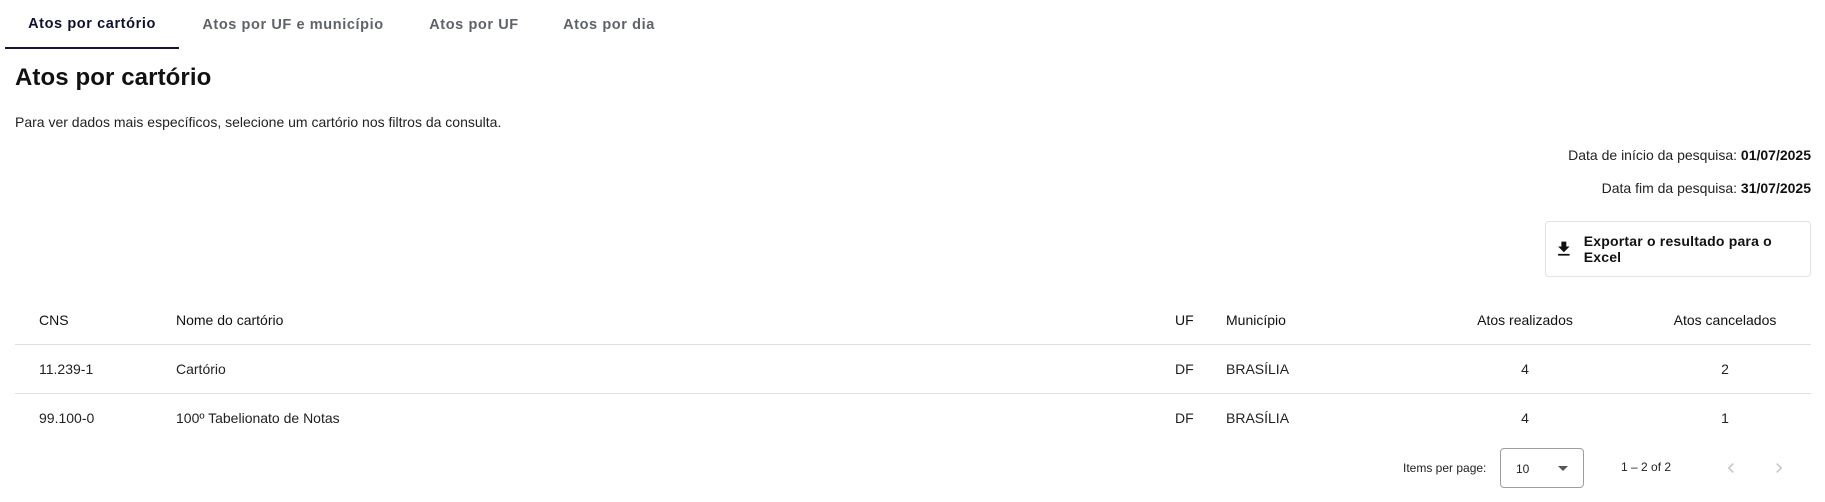 This screenshot has width=1825, height=502. Describe the element at coordinates (1725, 319) in the screenshot. I see `column-header-atos-cancelados: Atos cancelados` at that location.